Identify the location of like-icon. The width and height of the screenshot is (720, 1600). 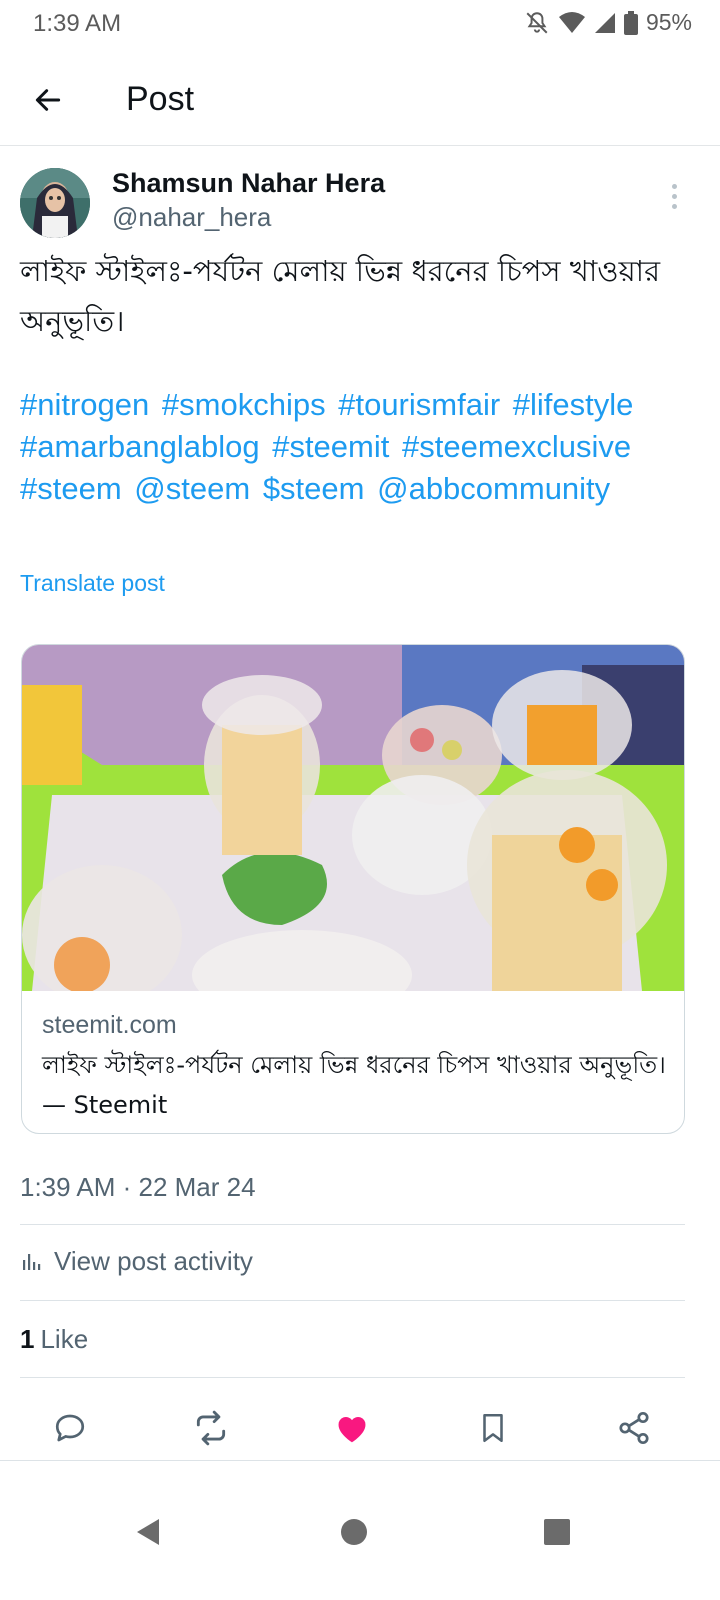
(352, 1430).